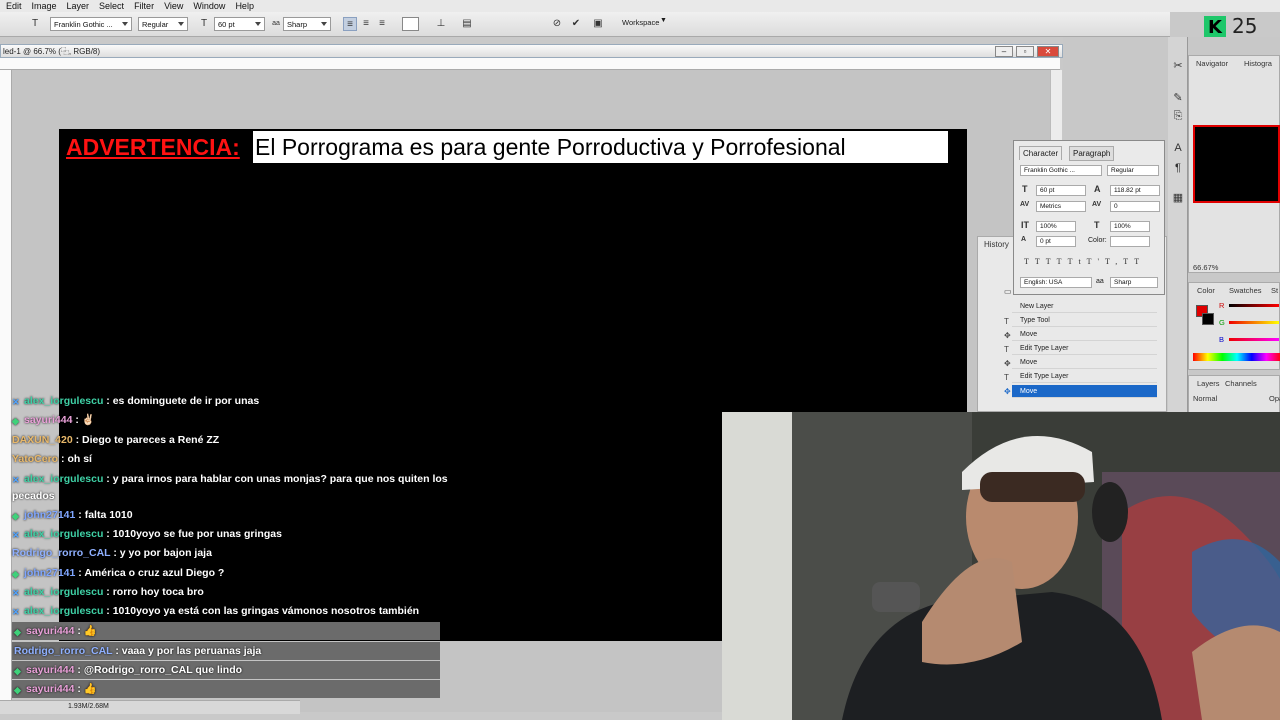 The width and height of the screenshot is (1280, 720). Describe the element at coordinates (1274, 290) in the screenshot. I see `tab-styles: St` at that location.